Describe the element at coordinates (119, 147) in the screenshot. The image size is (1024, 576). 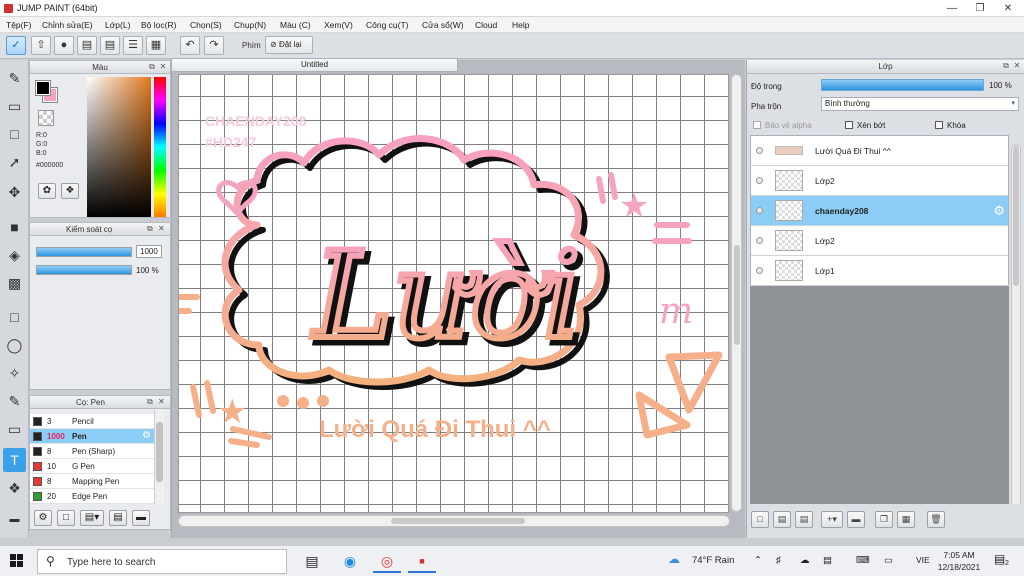
I see `saturation-value-picker` at that location.